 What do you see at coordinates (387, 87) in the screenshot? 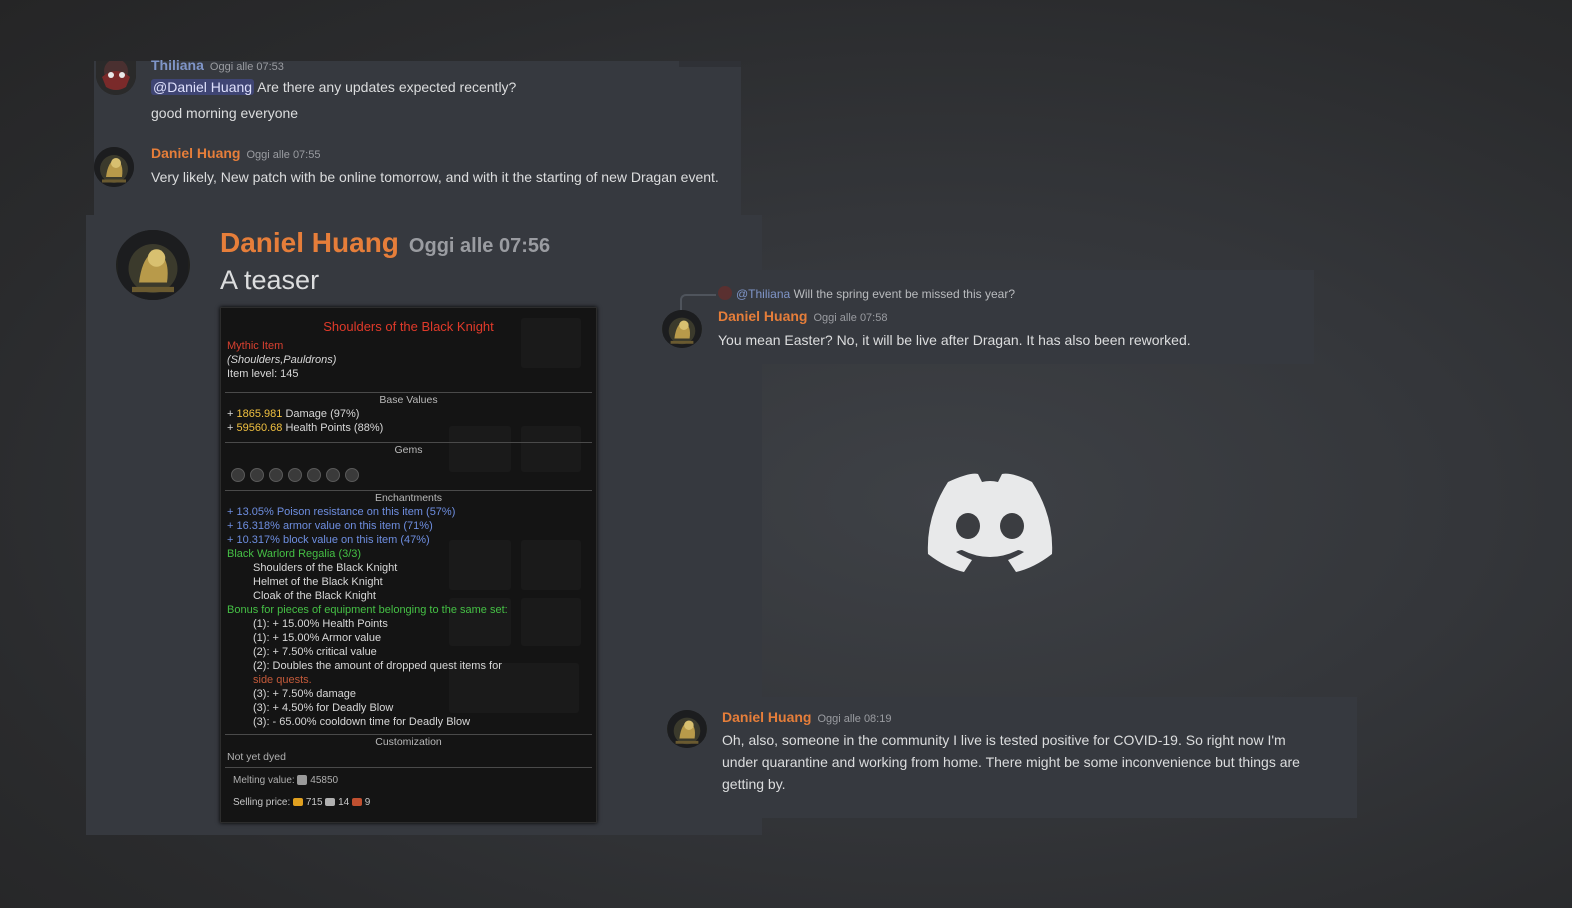
I see `message-text: Are there any updates expected recently?` at bounding box center [387, 87].